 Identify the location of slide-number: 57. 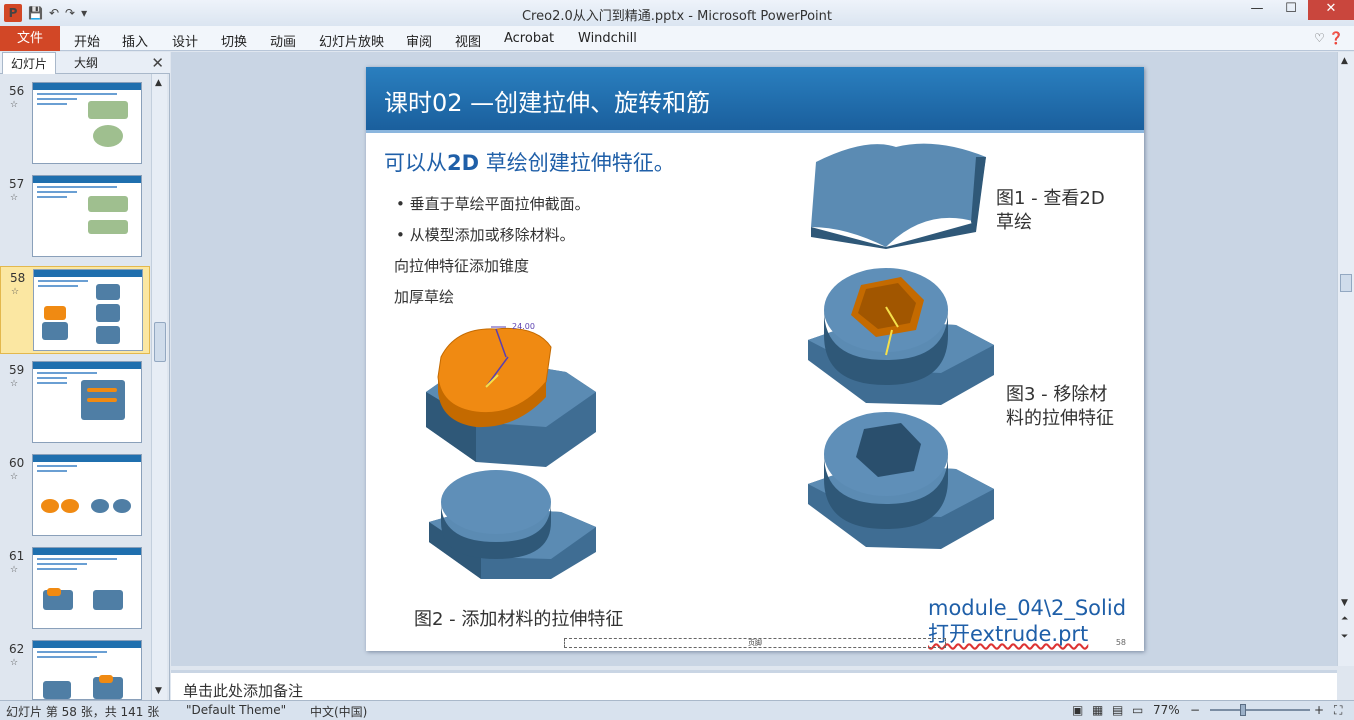
(17, 184).